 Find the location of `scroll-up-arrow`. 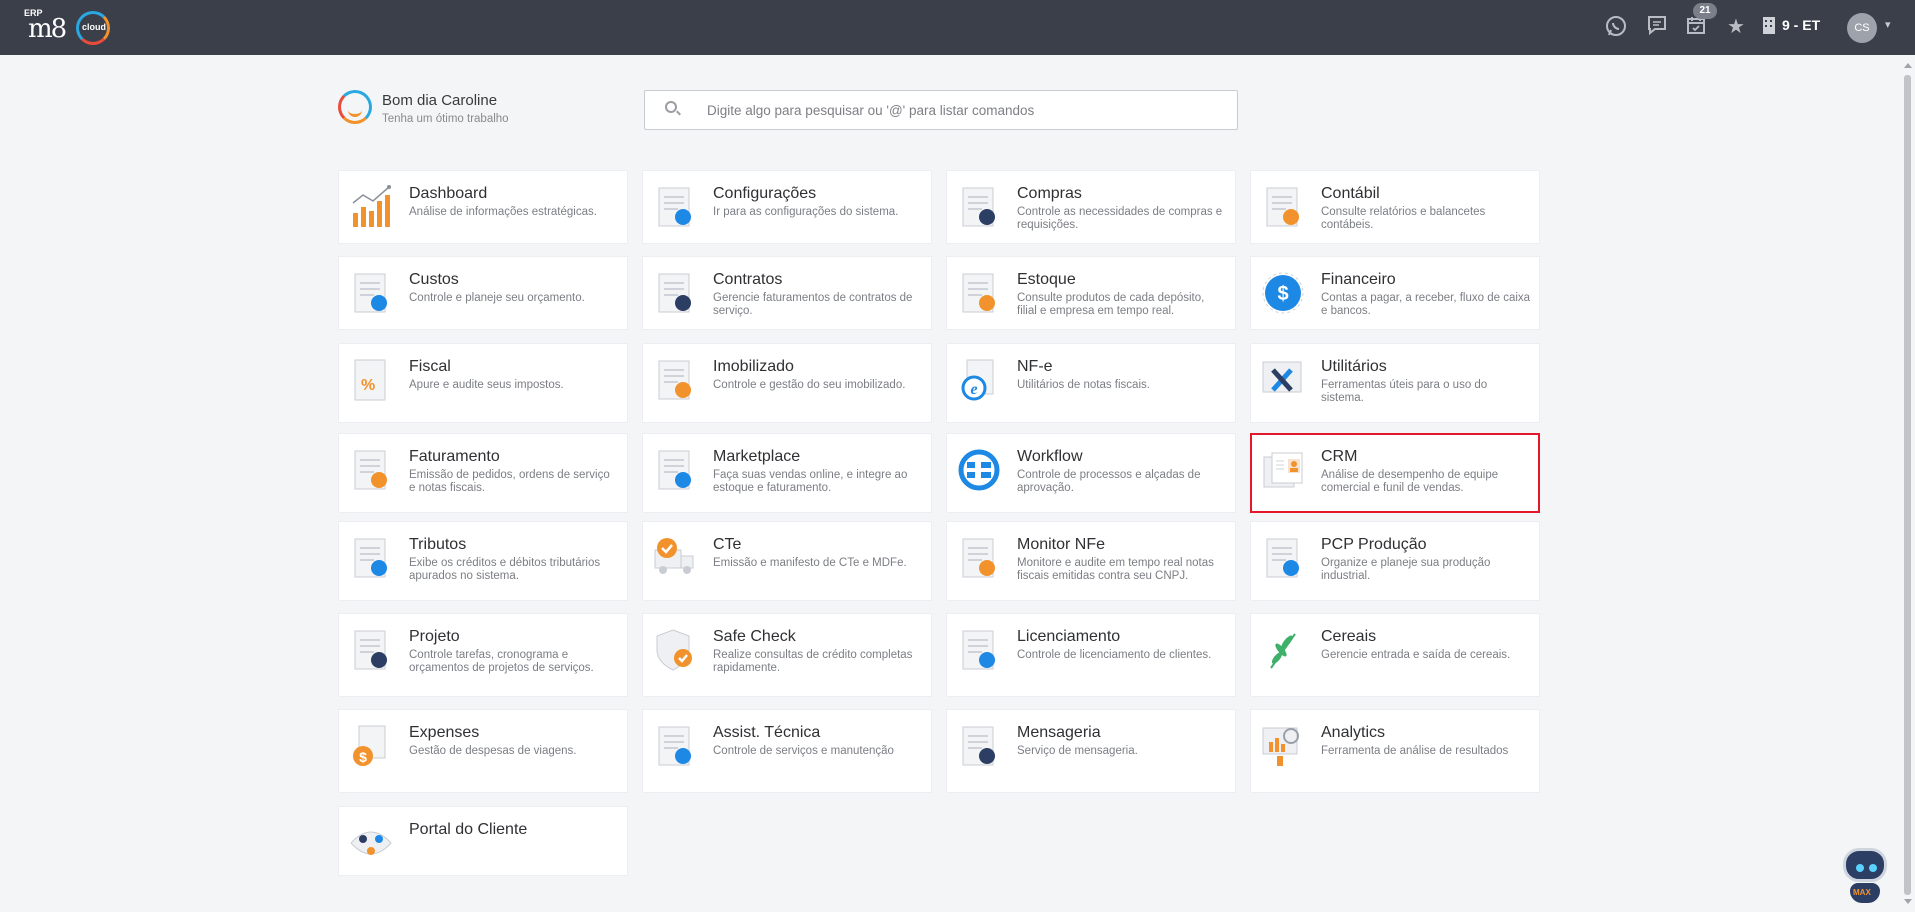

scroll-up-arrow is located at coordinates (1908, 65).